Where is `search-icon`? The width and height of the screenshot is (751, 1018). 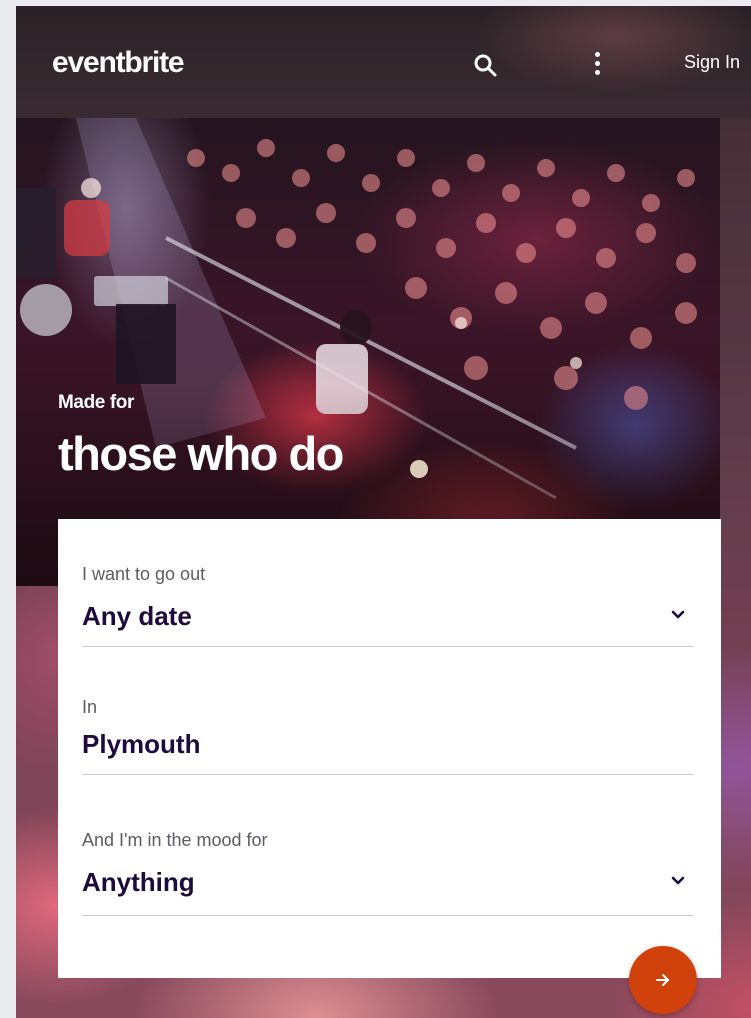
search-icon is located at coordinates (485, 65).